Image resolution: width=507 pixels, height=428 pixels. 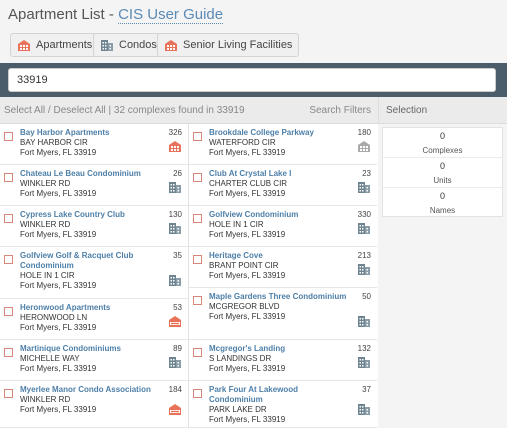 What do you see at coordinates (442, 166) in the screenshot?
I see `units-count: 0` at bounding box center [442, 166].